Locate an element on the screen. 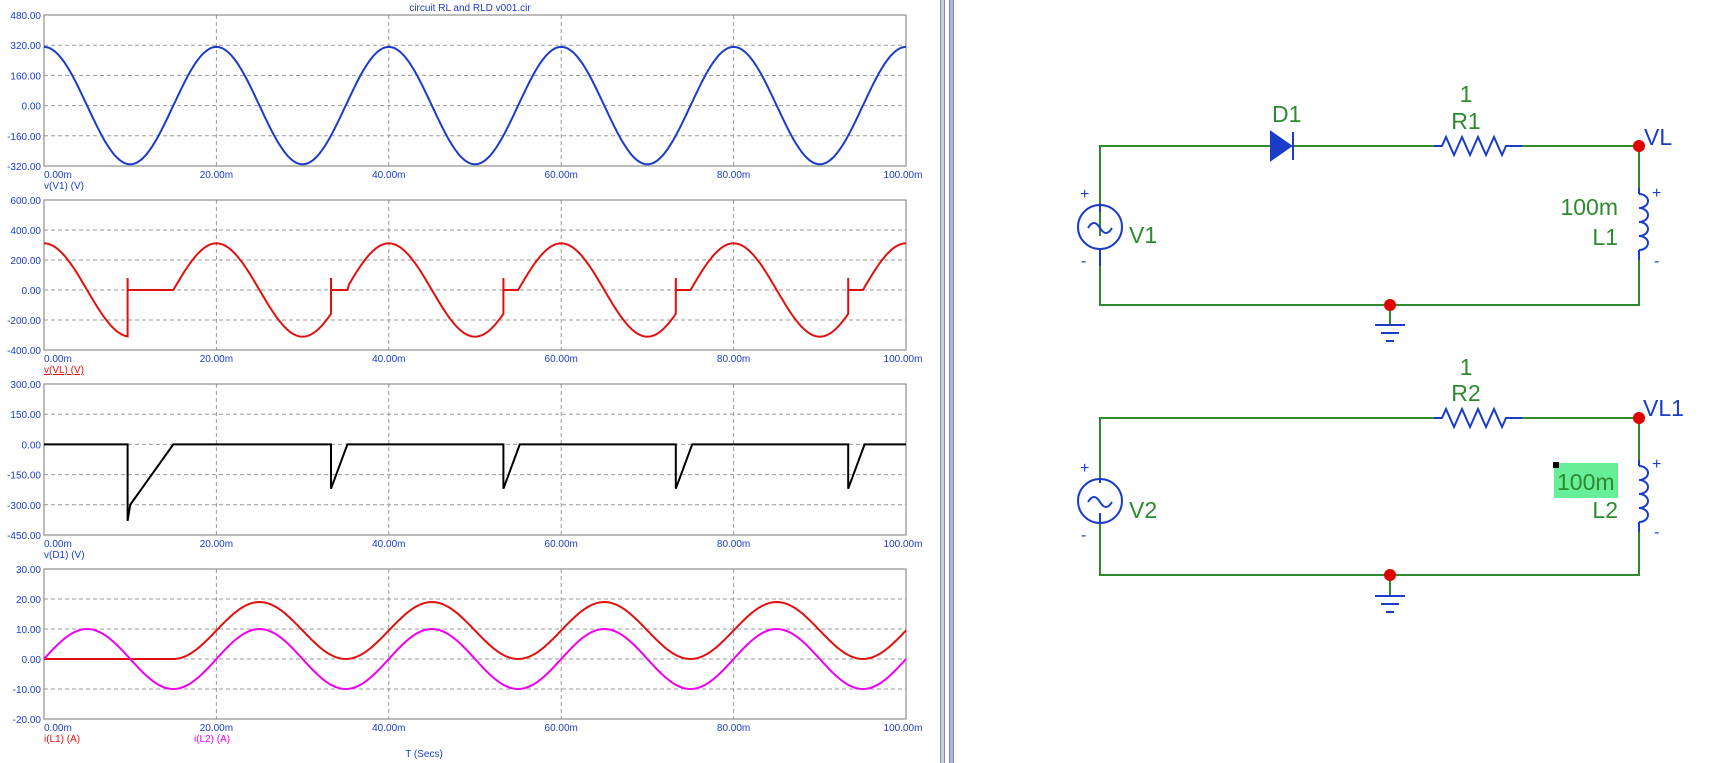 The width and height of the screenshot is (1734, 763). y-tick-label: 600.00 is located at coordinates (25, 201).